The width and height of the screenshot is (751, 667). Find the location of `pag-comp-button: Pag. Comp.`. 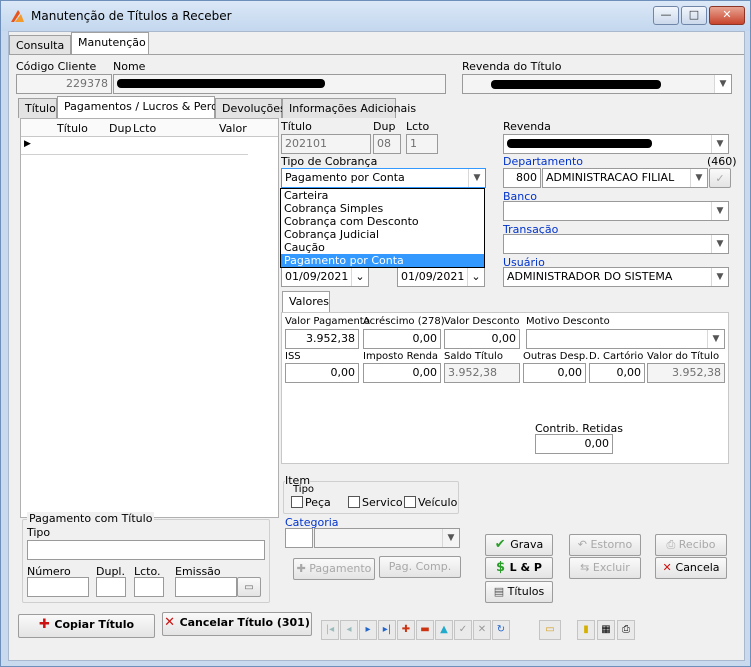

pag-comp-button: Pag. Comp. is located at coordinates (420, 567).